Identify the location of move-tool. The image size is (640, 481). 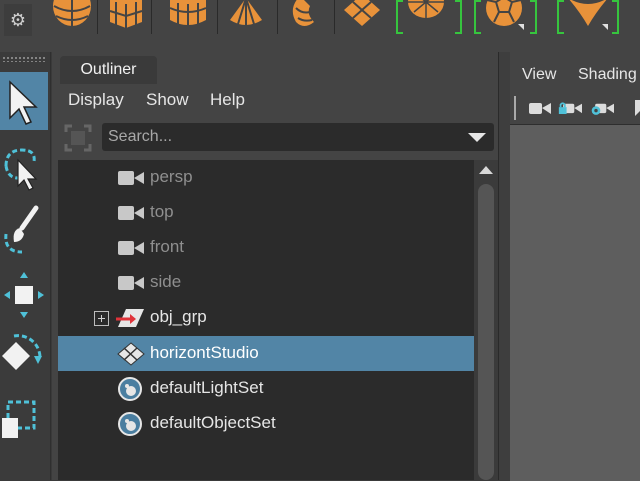
(24, 293).